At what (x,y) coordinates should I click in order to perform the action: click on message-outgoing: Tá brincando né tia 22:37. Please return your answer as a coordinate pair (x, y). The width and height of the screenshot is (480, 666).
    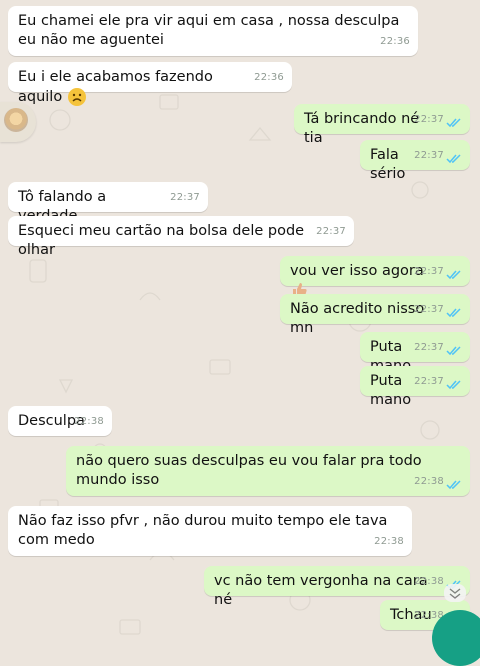
    Looking at the image, I should click on (382, 125).